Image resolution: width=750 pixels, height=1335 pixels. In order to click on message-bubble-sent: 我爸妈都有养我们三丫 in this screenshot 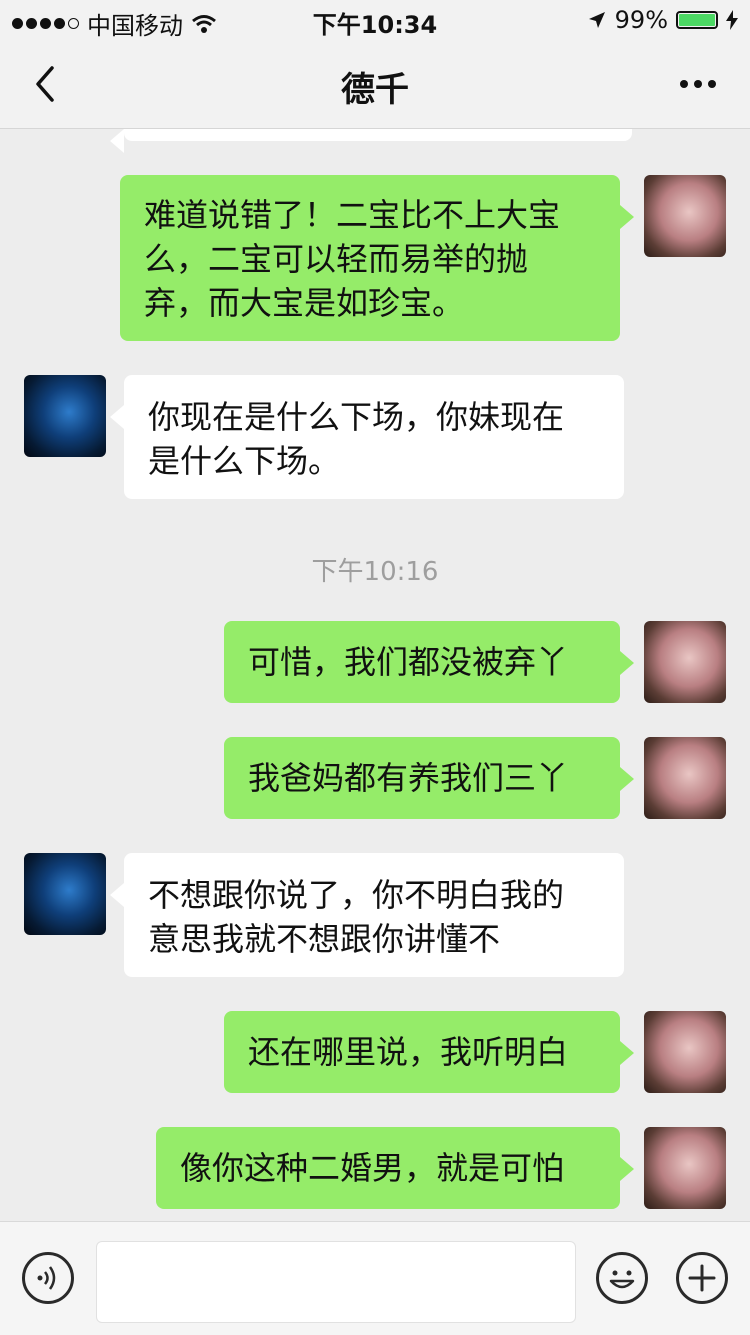, I will do `click(429, 778)`.